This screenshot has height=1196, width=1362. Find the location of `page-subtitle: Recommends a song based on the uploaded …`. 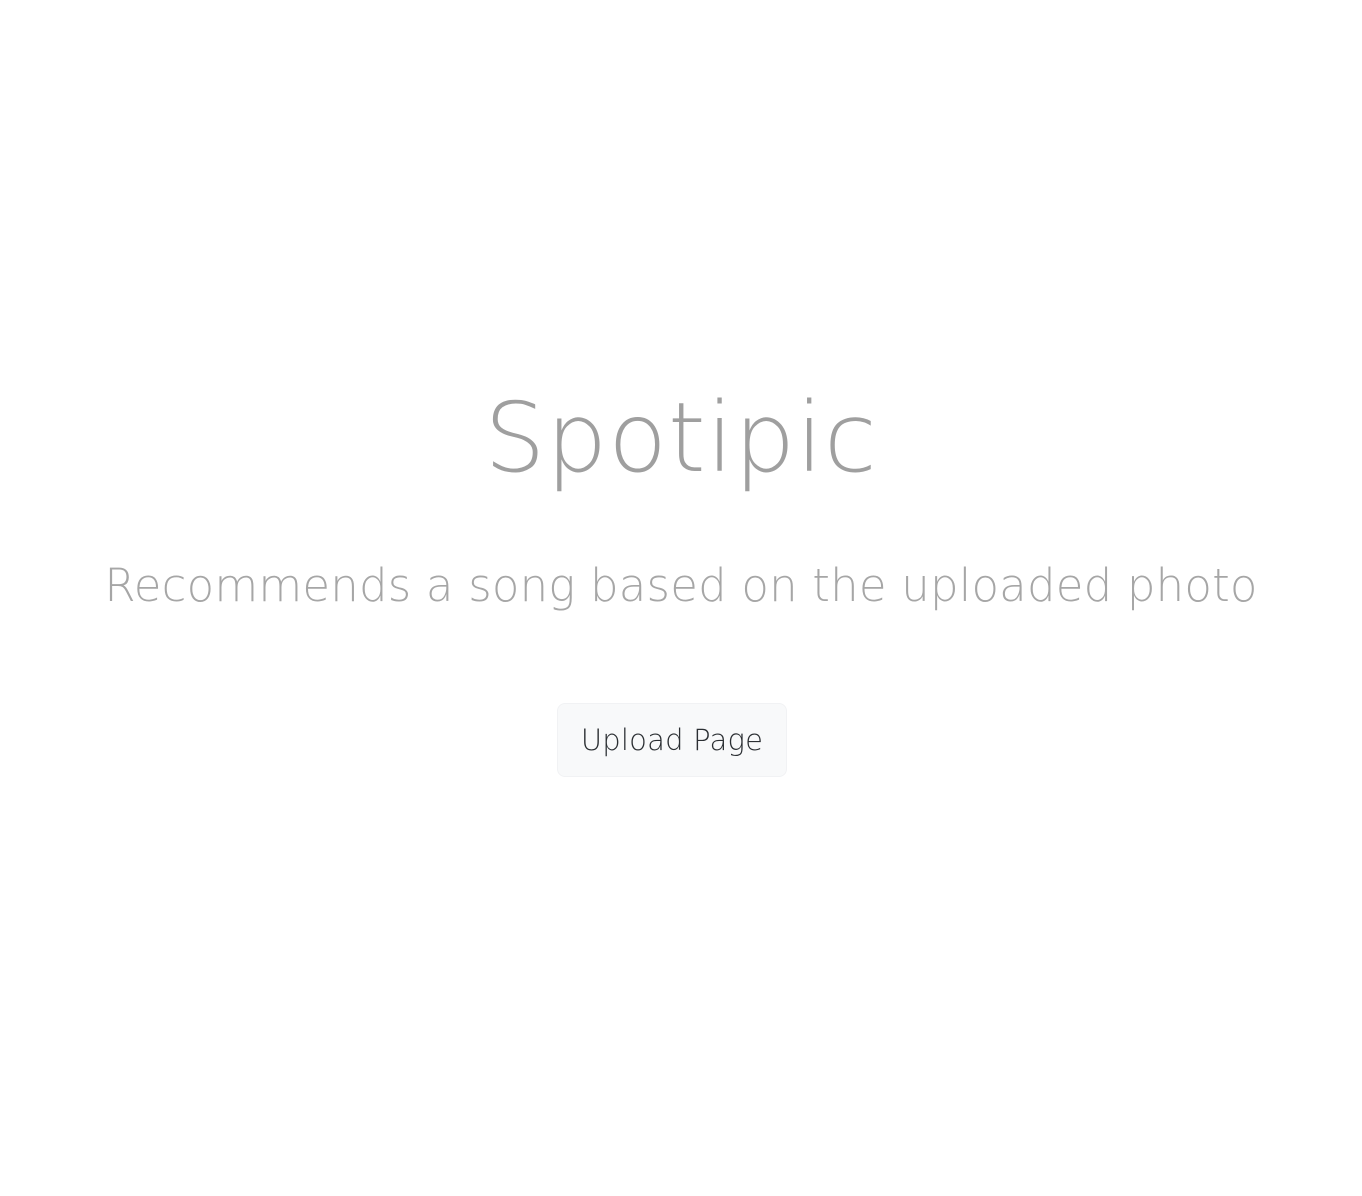

page-subtitle: Recommends a song based on the uploaded … is located at coordinates (681, 585).